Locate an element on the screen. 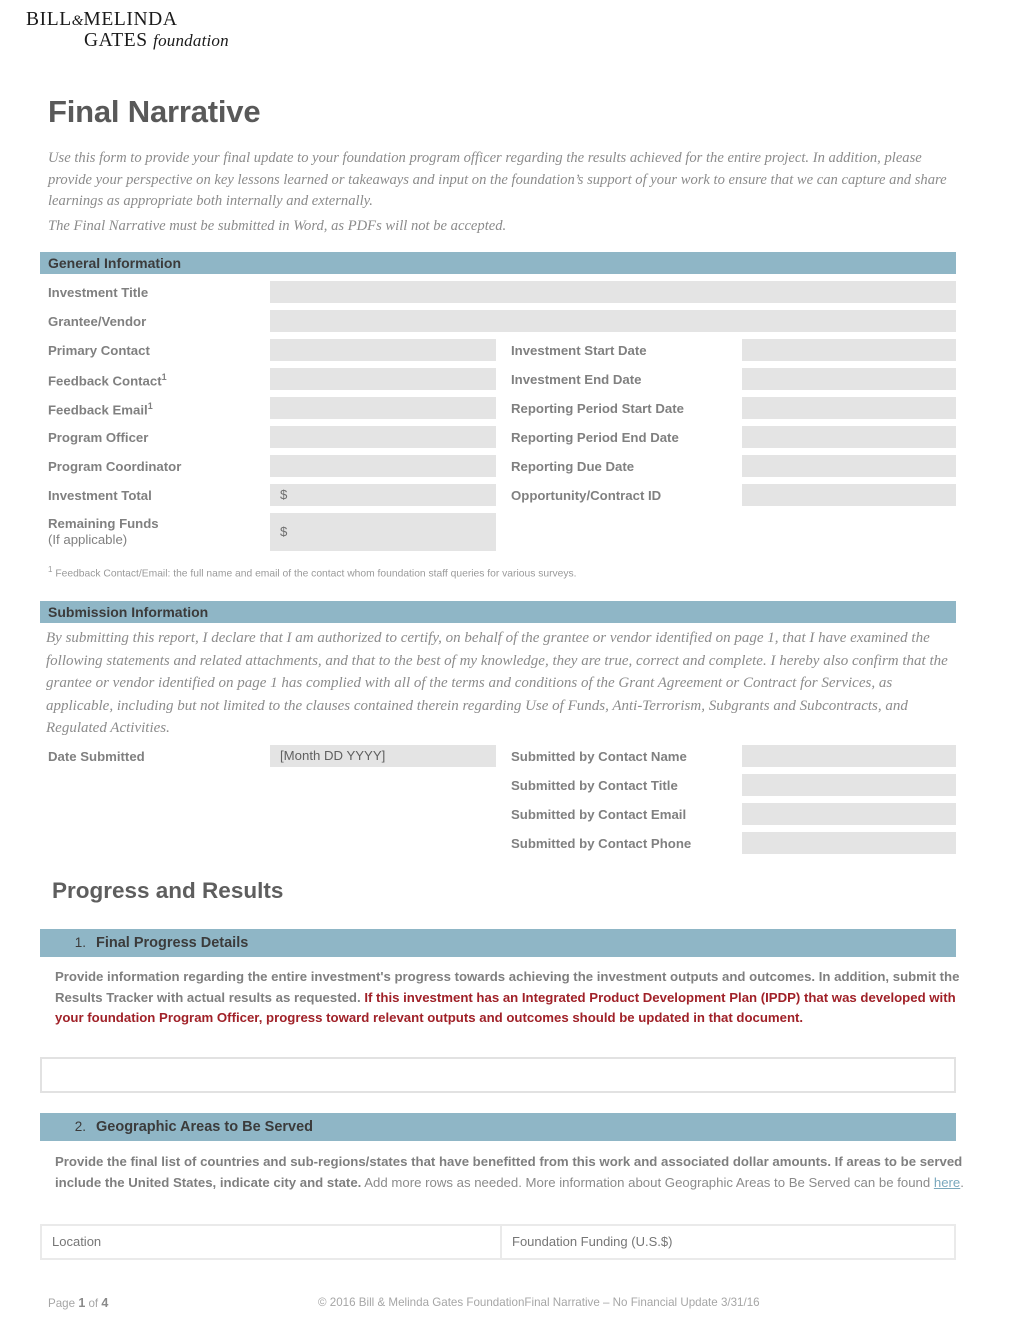  label-reporting-period-start-date: Reporting Period Start Date is located at coordinates (597, 408).